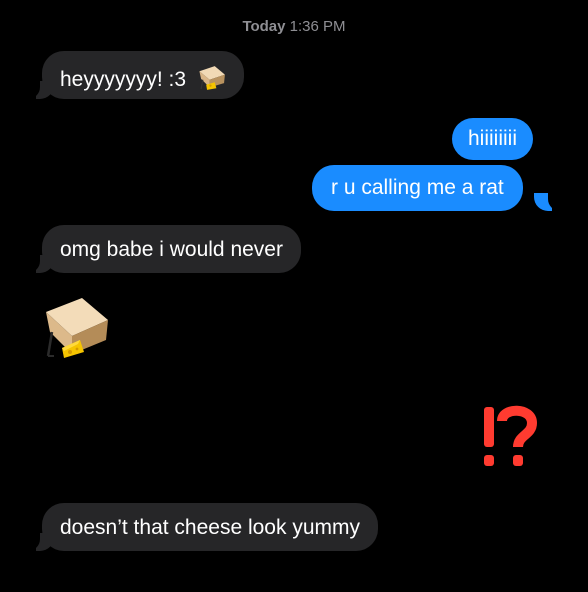  I want to click on outgoing-message-bubble: r u calling me a rat, so click(417, 188).